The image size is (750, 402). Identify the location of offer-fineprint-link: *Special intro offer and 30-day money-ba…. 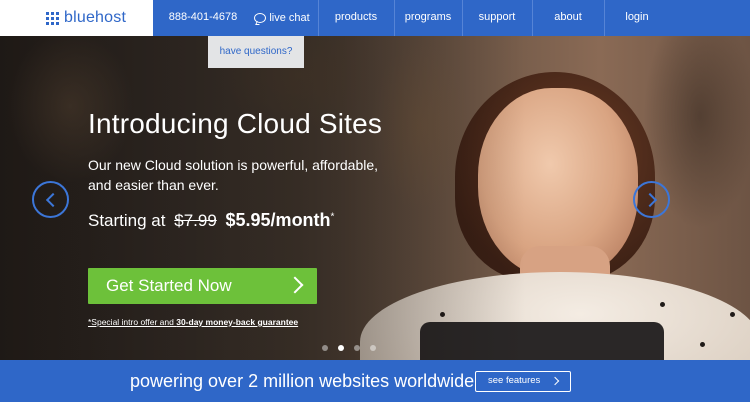
(193, 322).